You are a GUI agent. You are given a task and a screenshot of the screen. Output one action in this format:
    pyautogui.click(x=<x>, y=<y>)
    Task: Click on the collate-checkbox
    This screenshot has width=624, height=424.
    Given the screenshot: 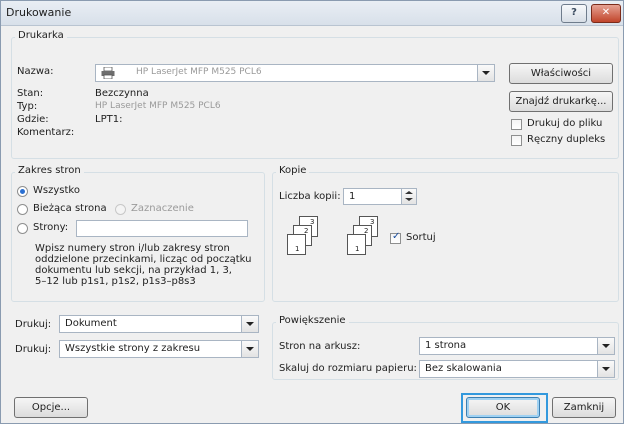 What is the action you would take?
    pyautogui.click(x=395, y=237)
    